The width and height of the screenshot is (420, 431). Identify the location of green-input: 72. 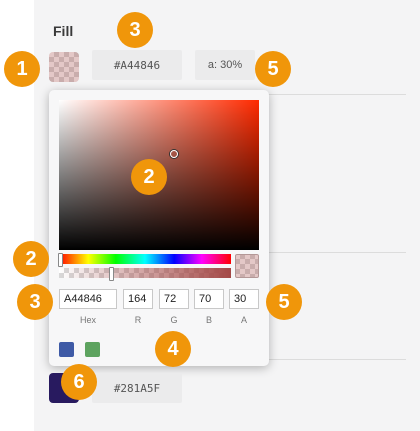
(174, 299).